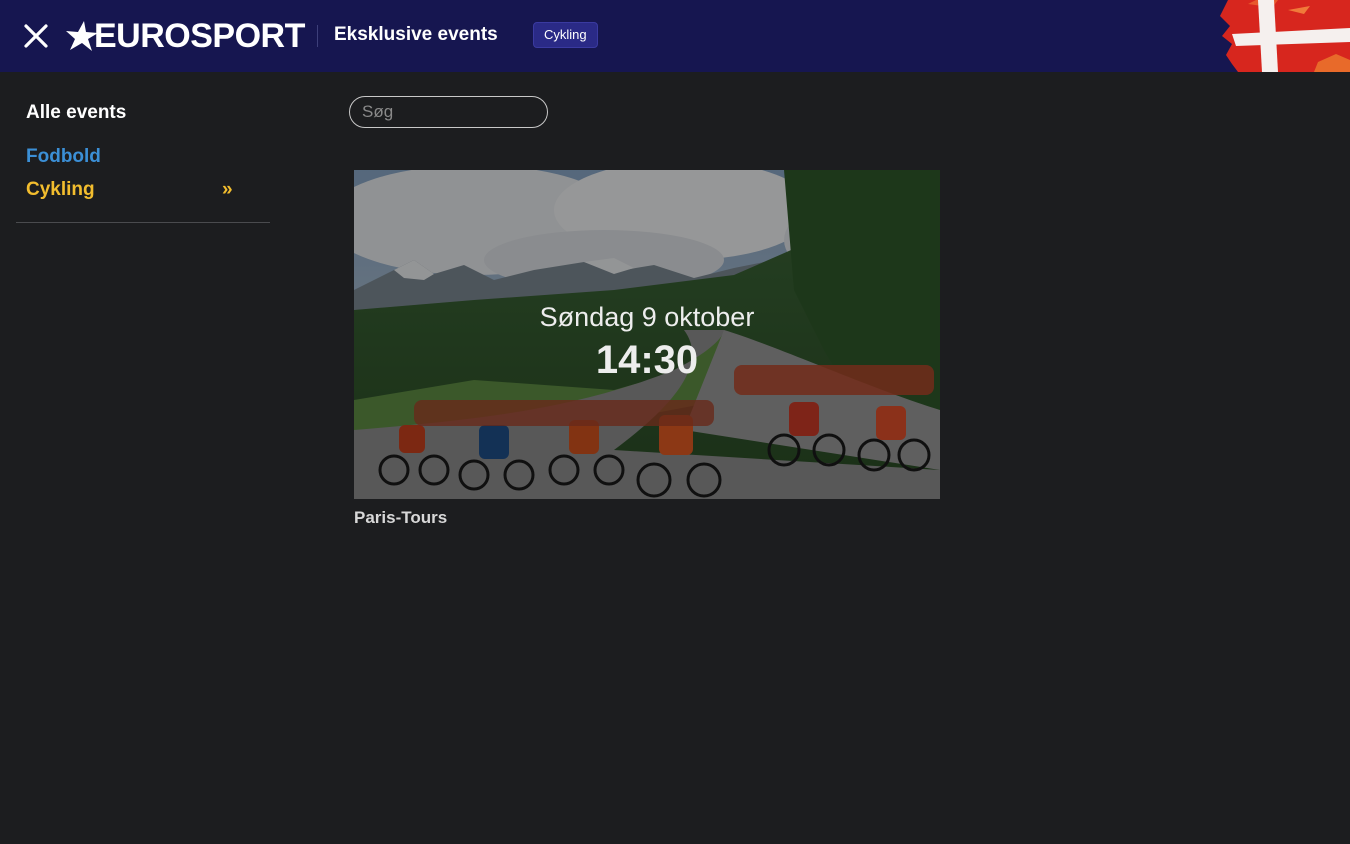 Image resolution: width=1350 pixels, height=844 pixels. Describe the element at coordinates (36, 36) in the screenshot. I see `close-icon` at that location.